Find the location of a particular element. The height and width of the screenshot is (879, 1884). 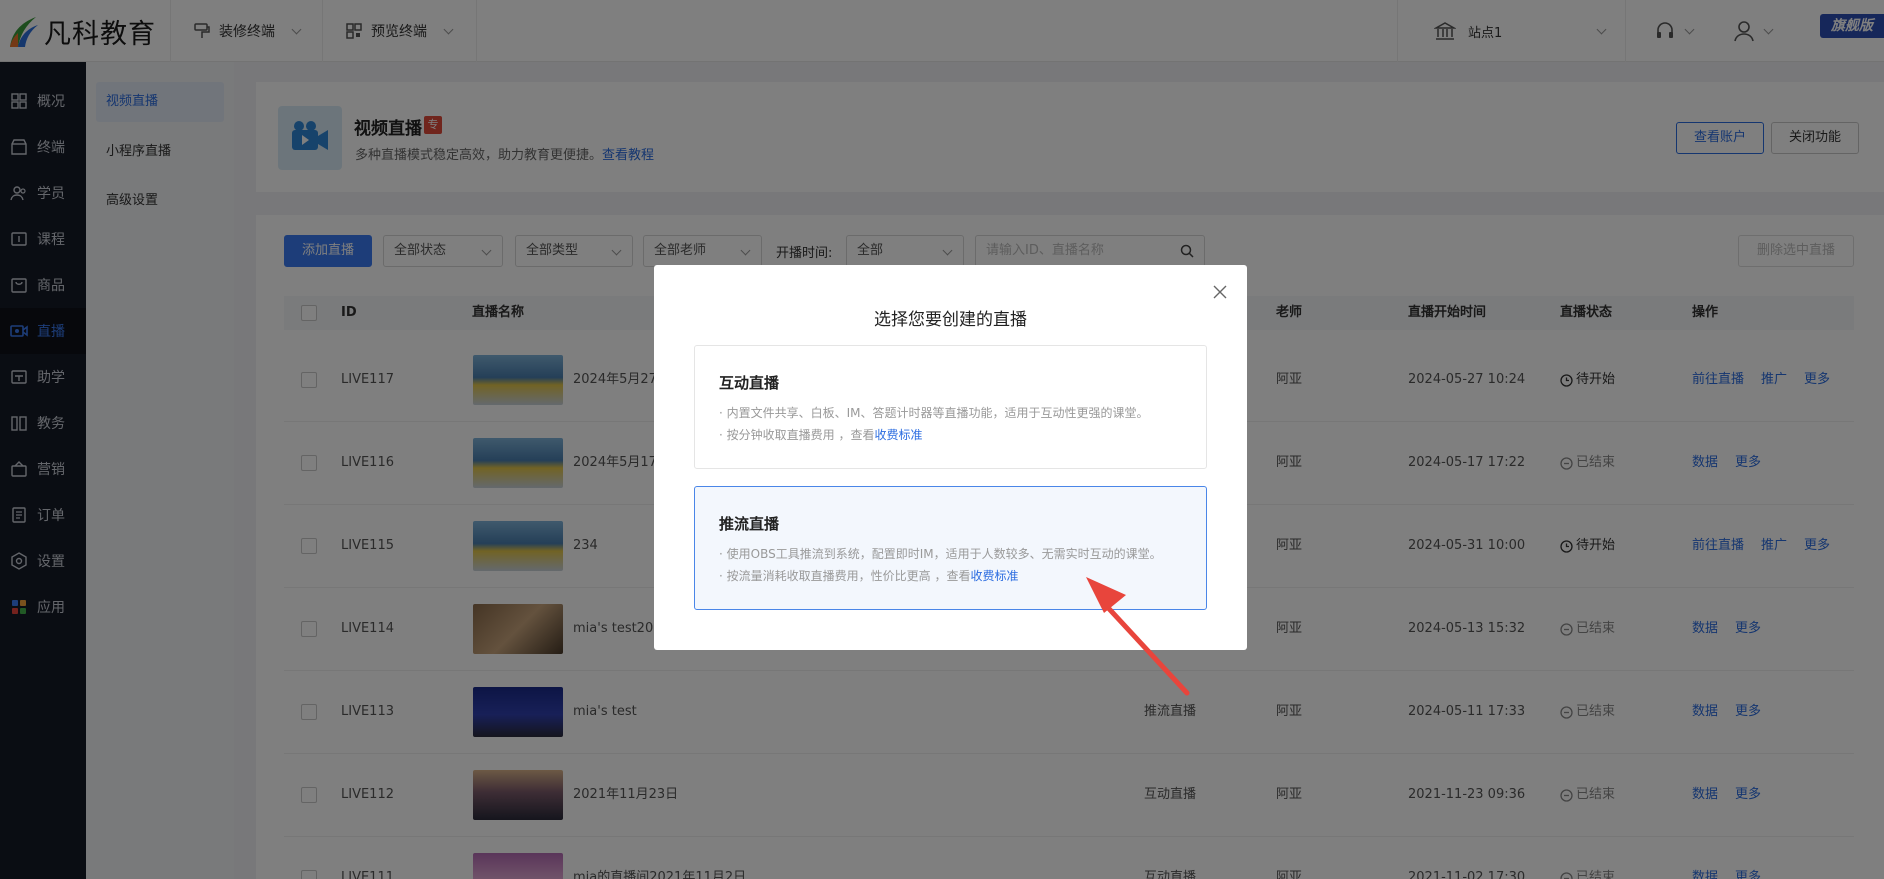

option-desc-line1: · 内置文件共享、白板、IM、答题计时器等直播功能，适用于互动性更强的课堂。 is located at coordinates (934, 413).